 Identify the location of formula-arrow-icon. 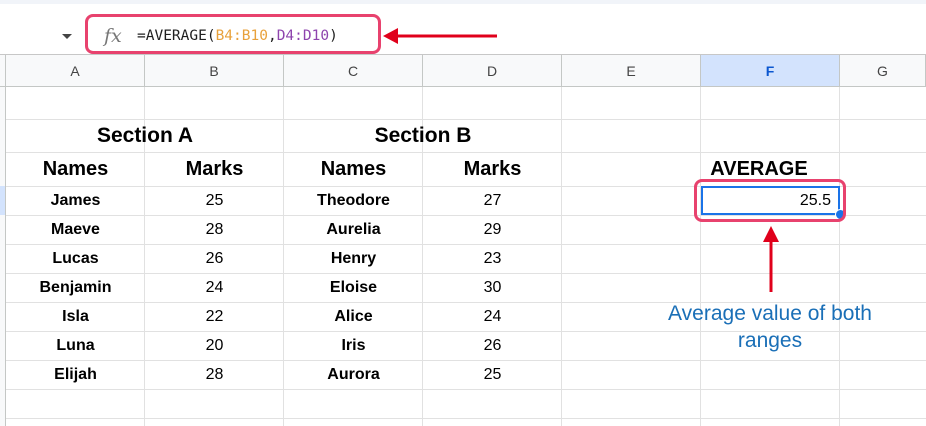
(440, 36).